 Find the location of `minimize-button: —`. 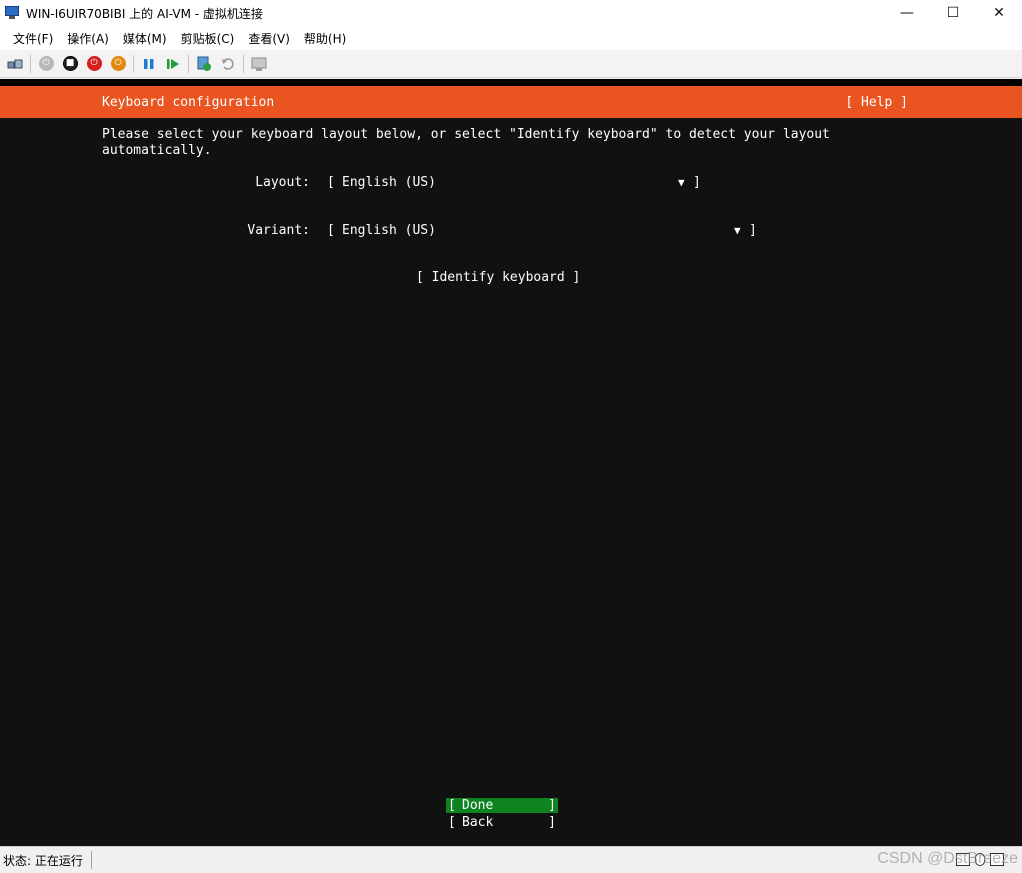

minimize-button: — is located at coordinates (907, 13).